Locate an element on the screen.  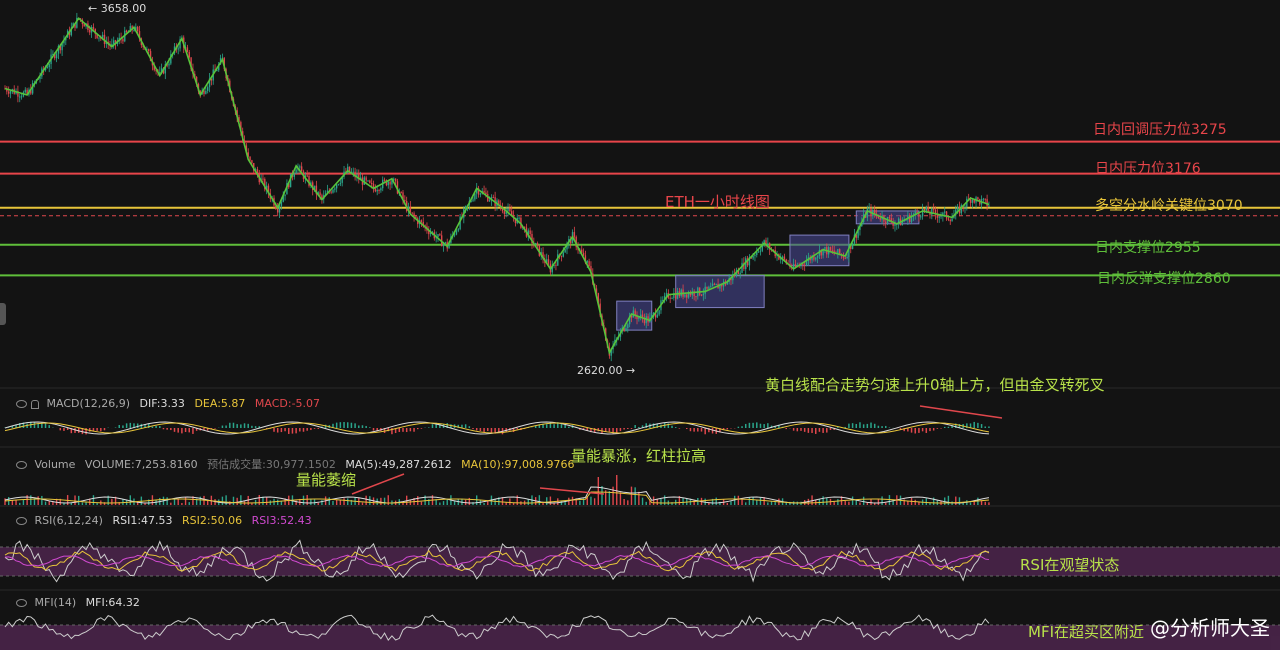
bell-icon is located at coordinates (35, 404).